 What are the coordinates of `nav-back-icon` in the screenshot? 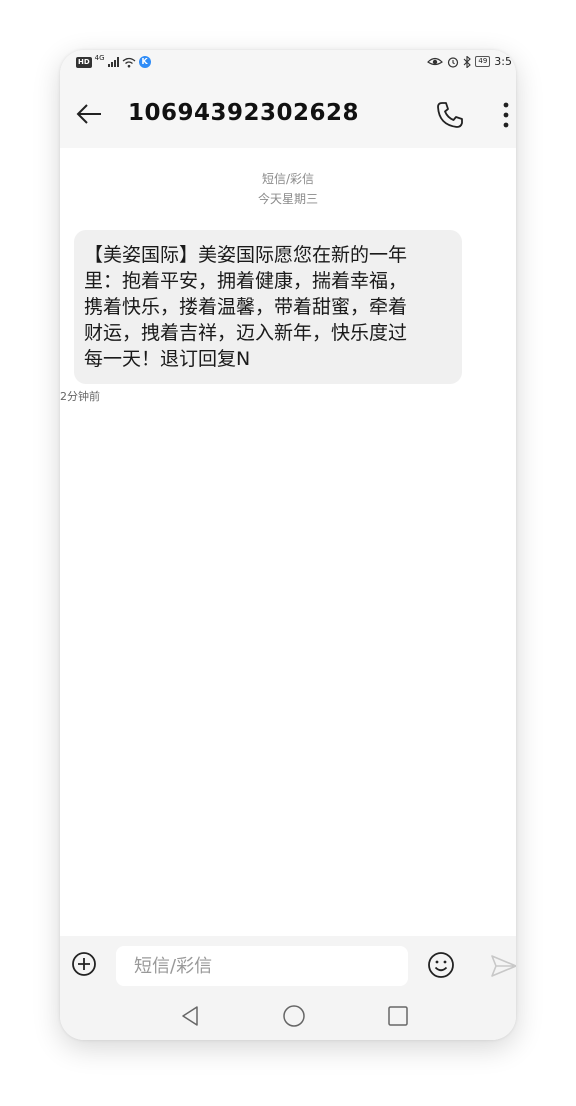 It's located at (190, 1016).